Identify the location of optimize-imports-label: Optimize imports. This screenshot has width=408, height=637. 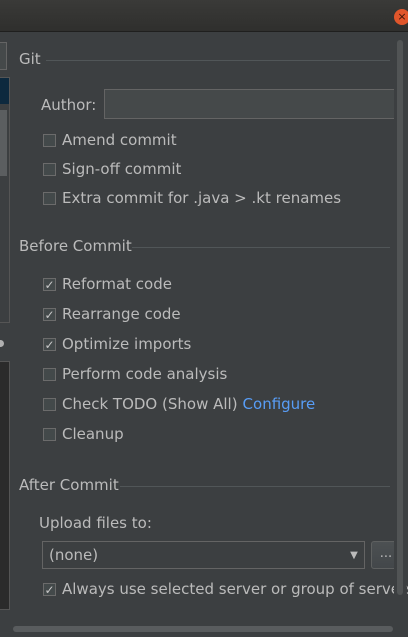
(127, 344).